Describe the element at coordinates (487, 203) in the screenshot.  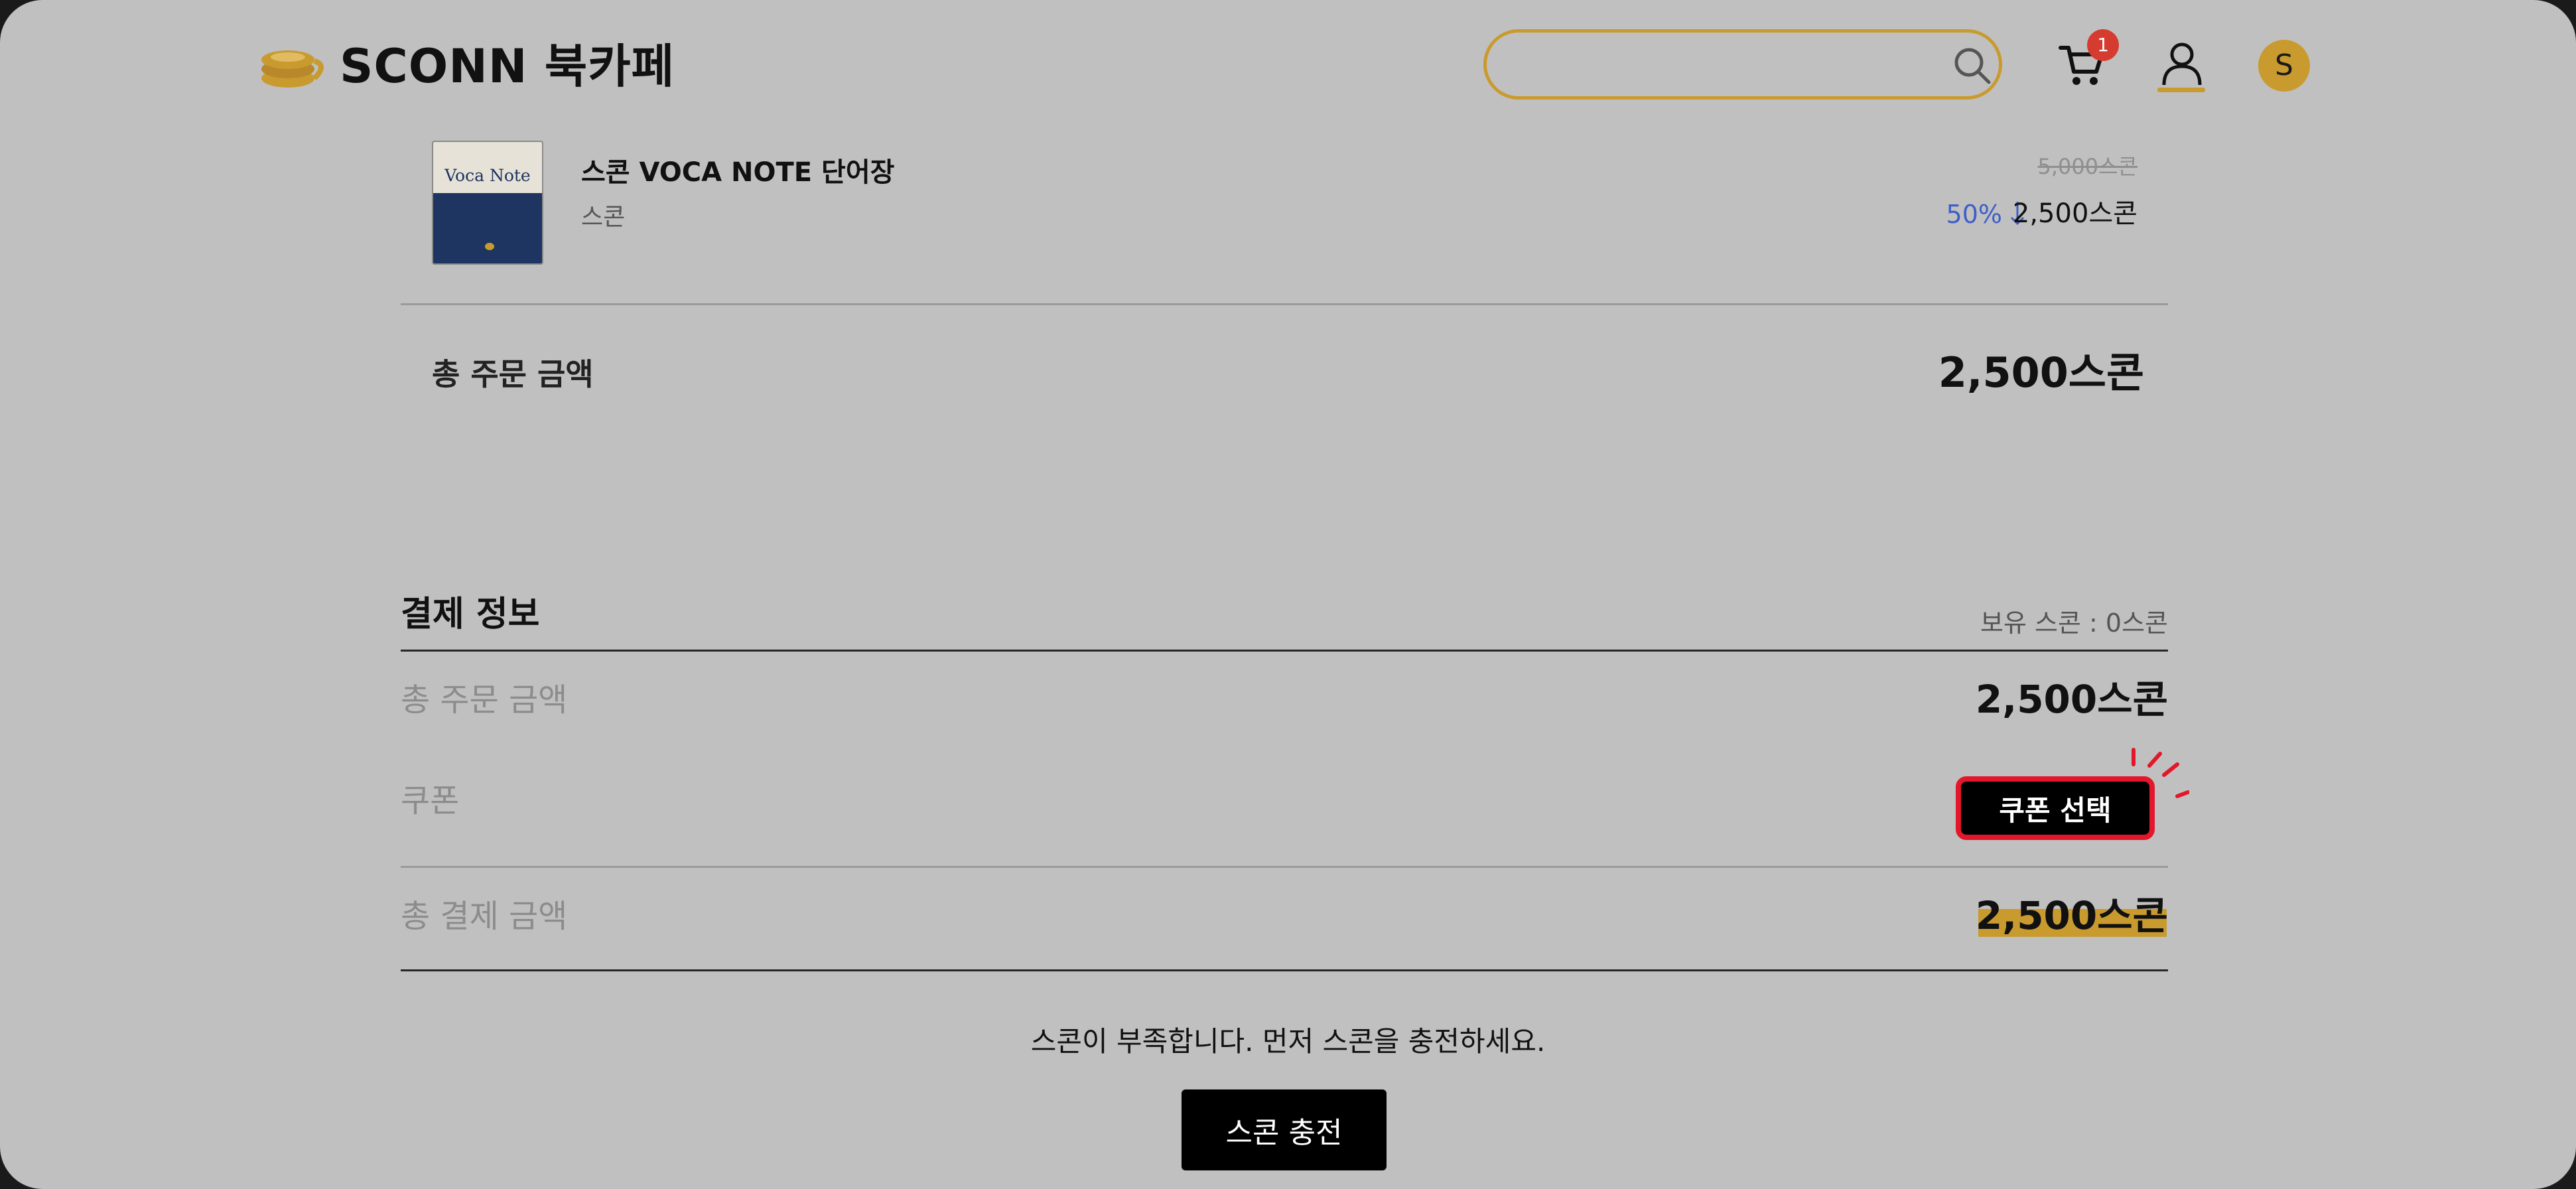
I see `book-cover-image: Voca Note` at that location.